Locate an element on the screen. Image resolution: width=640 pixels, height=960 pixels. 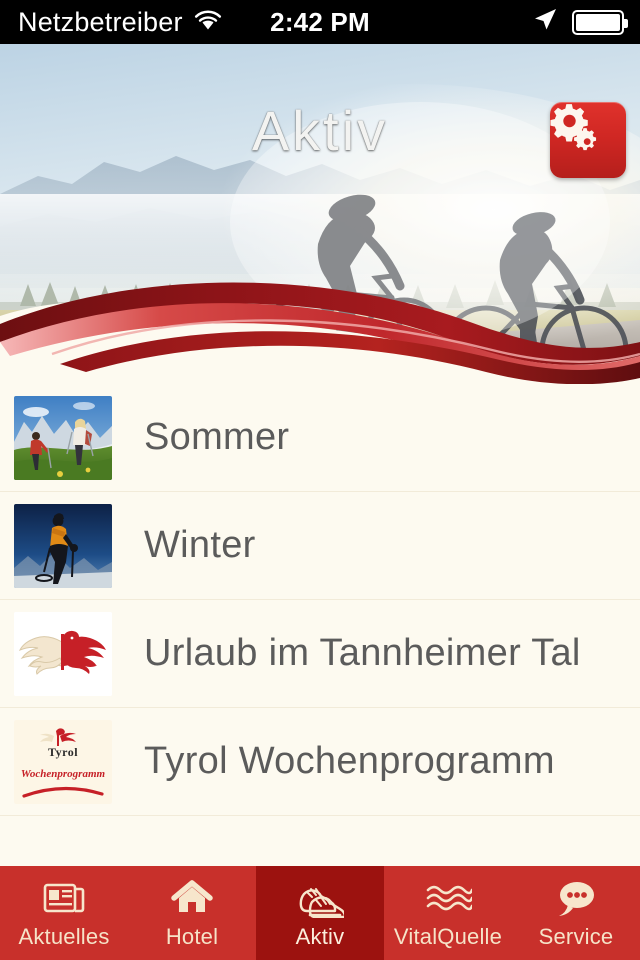
newspaper-icon is located at coordinates (64, 898).